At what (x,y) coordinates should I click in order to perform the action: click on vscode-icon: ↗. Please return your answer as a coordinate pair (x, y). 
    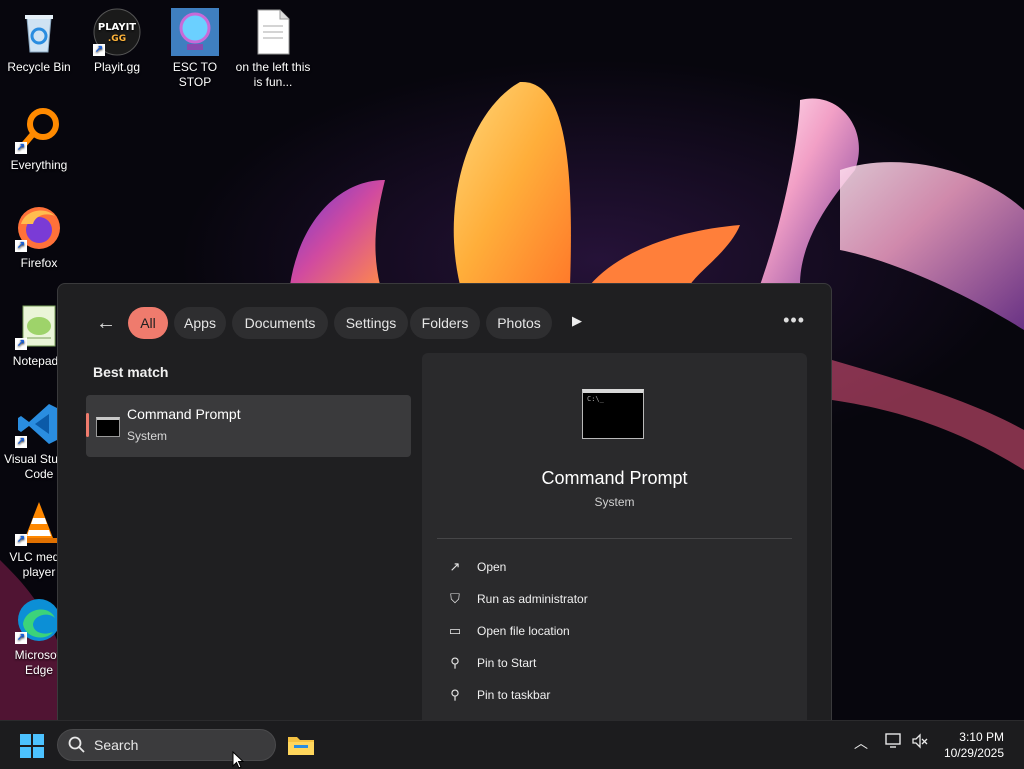
    Looking at the image, I should click on (39, 424).